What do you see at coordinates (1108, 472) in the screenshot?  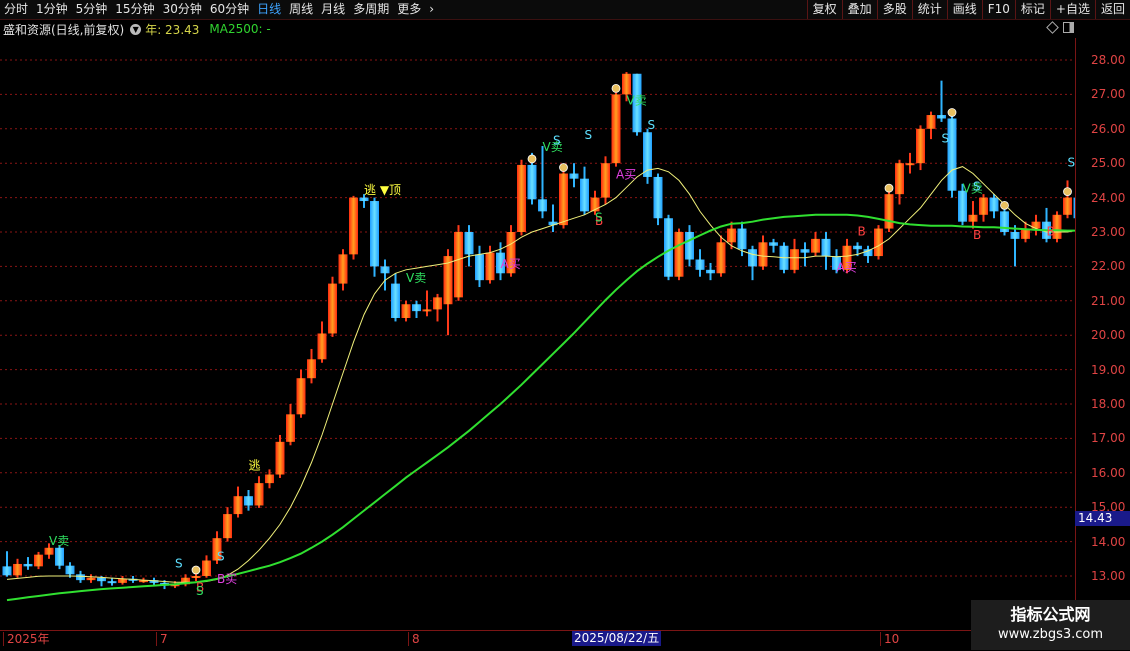 I see `price-label: 16.00` at bounding box center [1108, 472].